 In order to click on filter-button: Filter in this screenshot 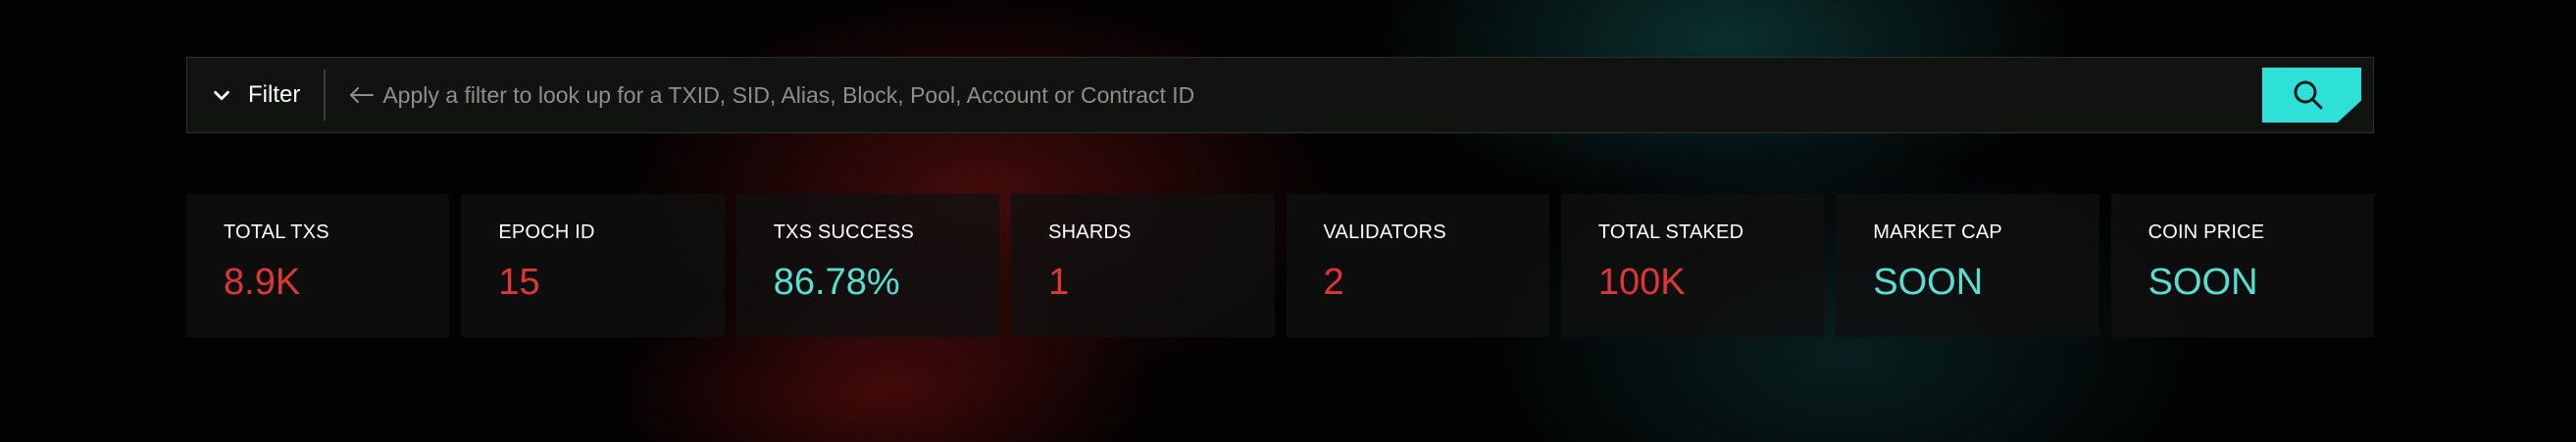, I will do `click(256, 95)`.